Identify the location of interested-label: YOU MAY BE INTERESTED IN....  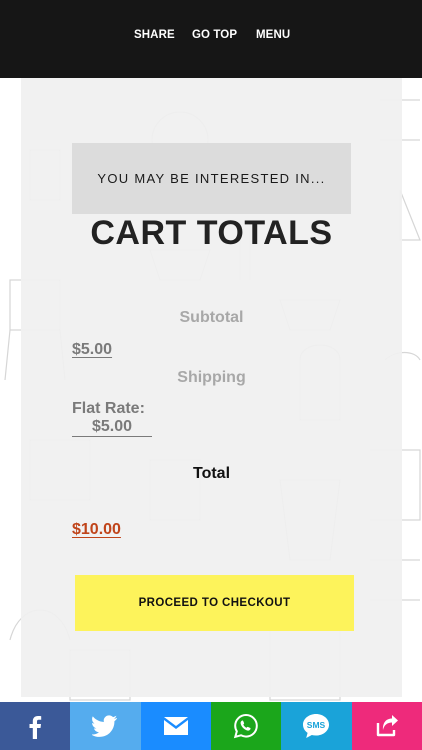
(211, 178).